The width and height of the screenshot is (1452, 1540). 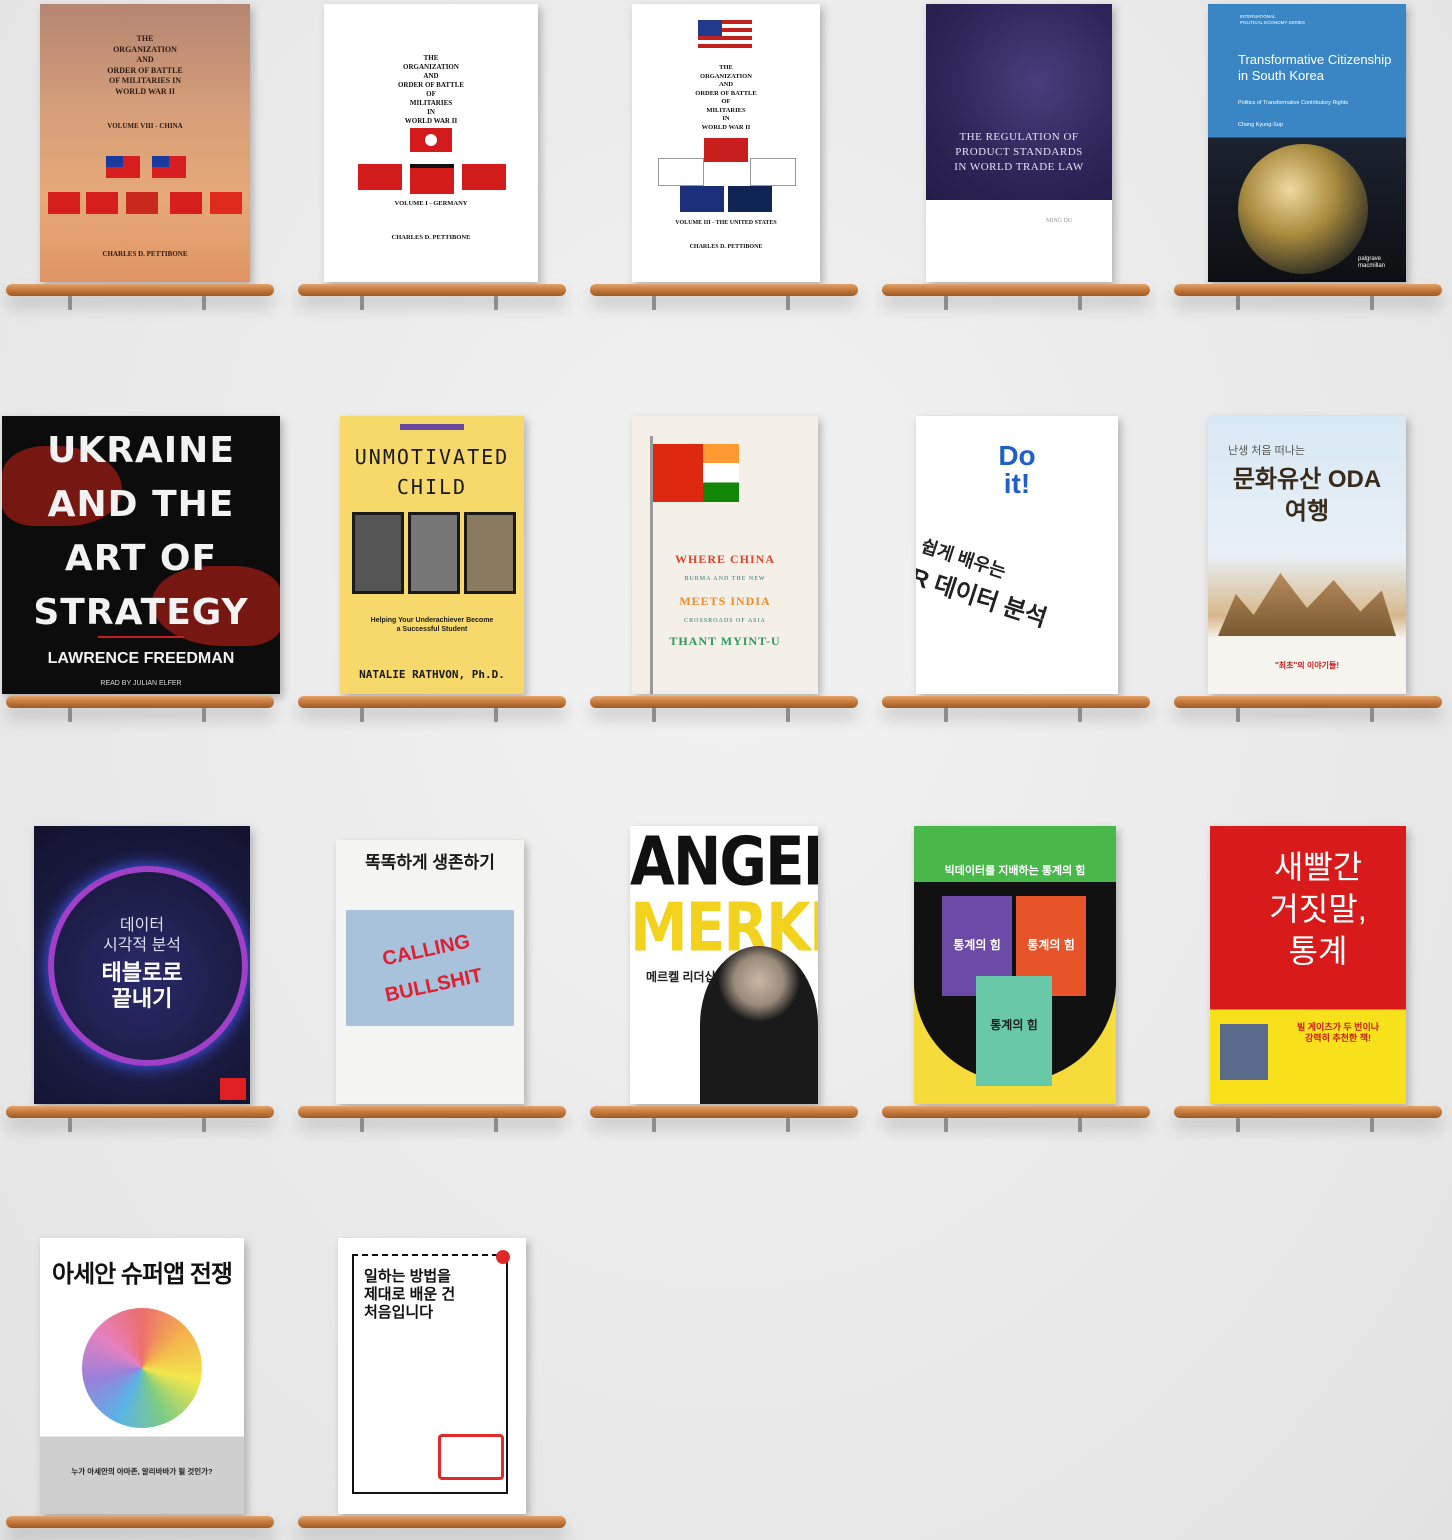 I want to click on book-author: MING DU, so click(x=1059, y=221).